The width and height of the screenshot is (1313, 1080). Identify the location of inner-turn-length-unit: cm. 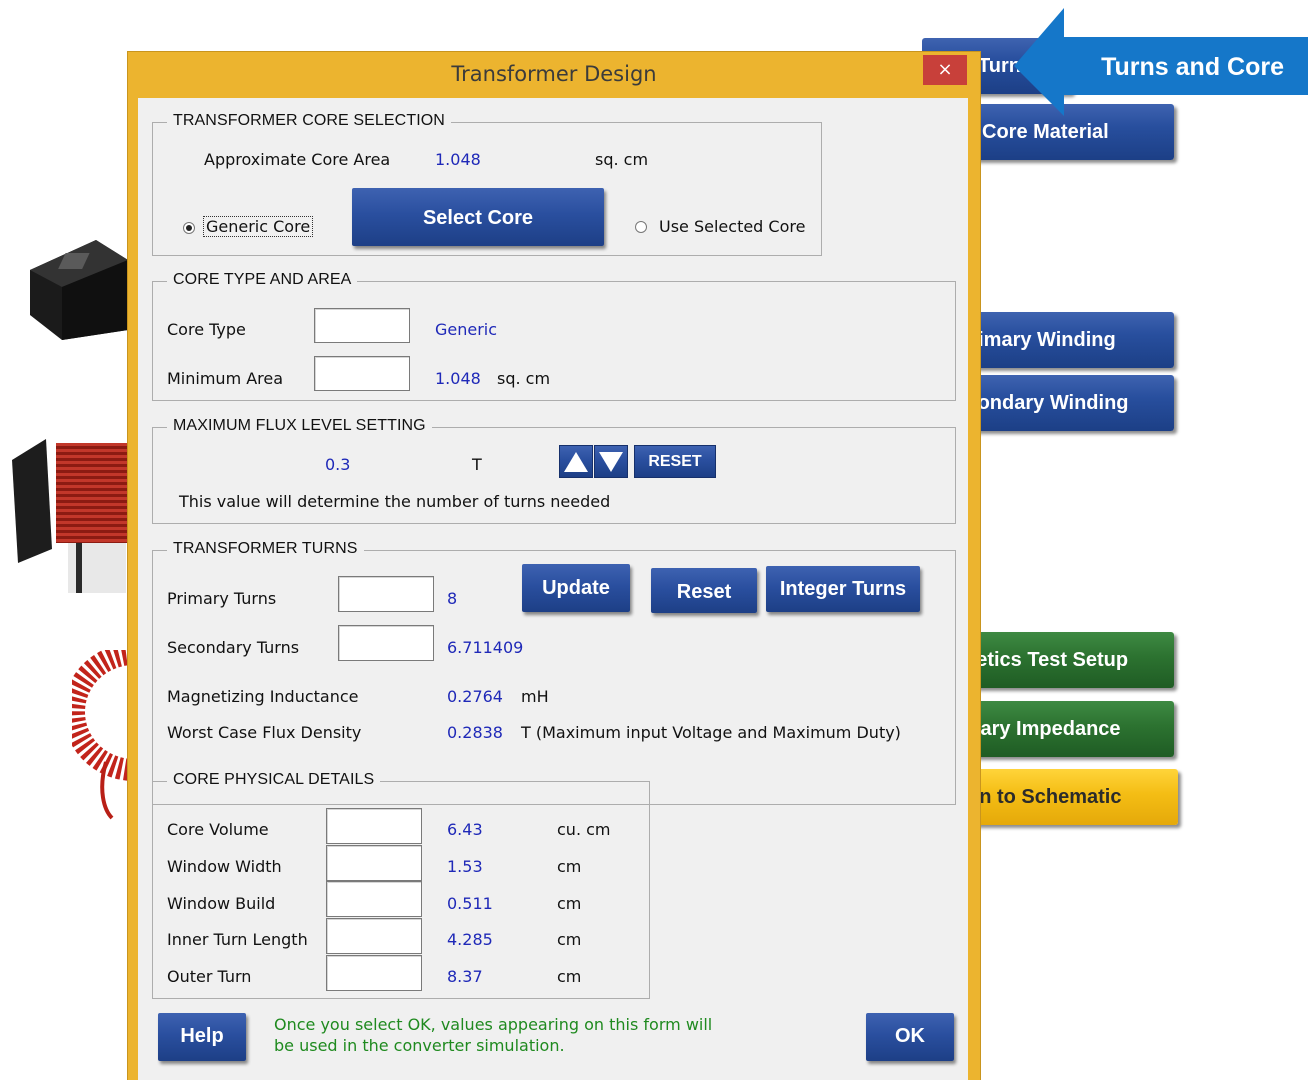
(569, 939).